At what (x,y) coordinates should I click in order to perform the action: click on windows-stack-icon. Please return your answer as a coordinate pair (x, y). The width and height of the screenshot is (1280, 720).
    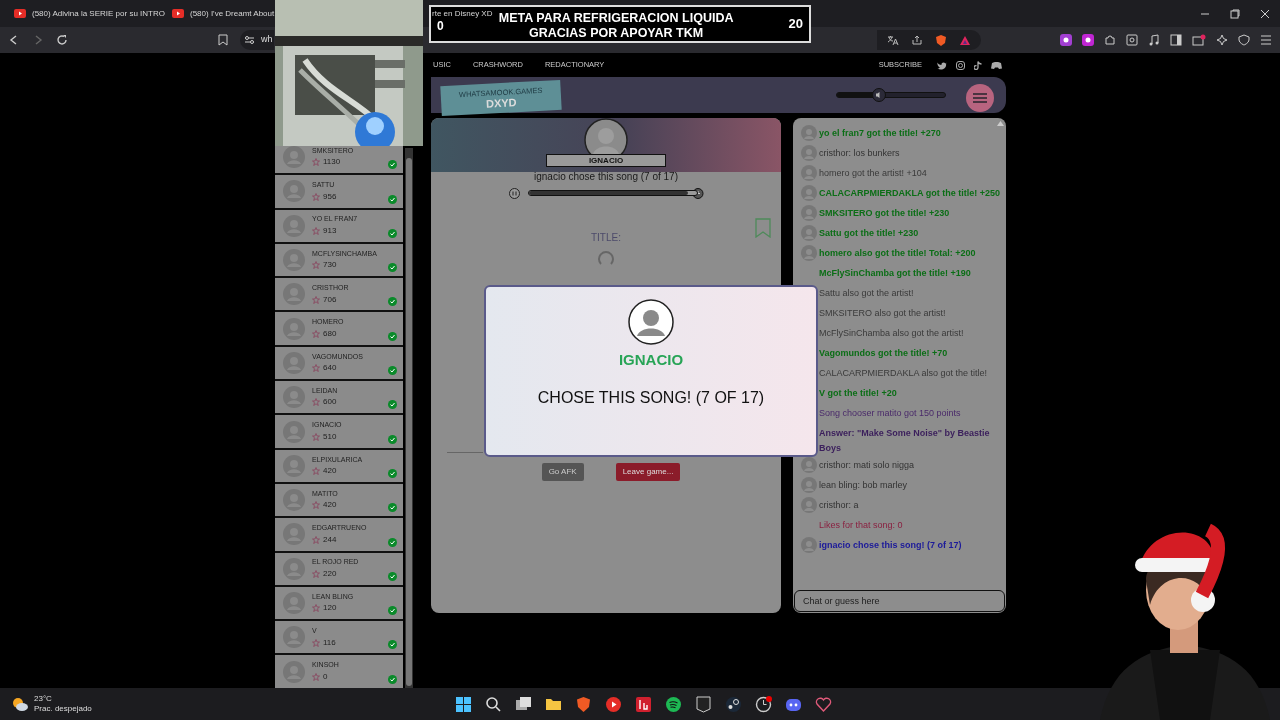
    Looking at the image, I should click on (523, 704).